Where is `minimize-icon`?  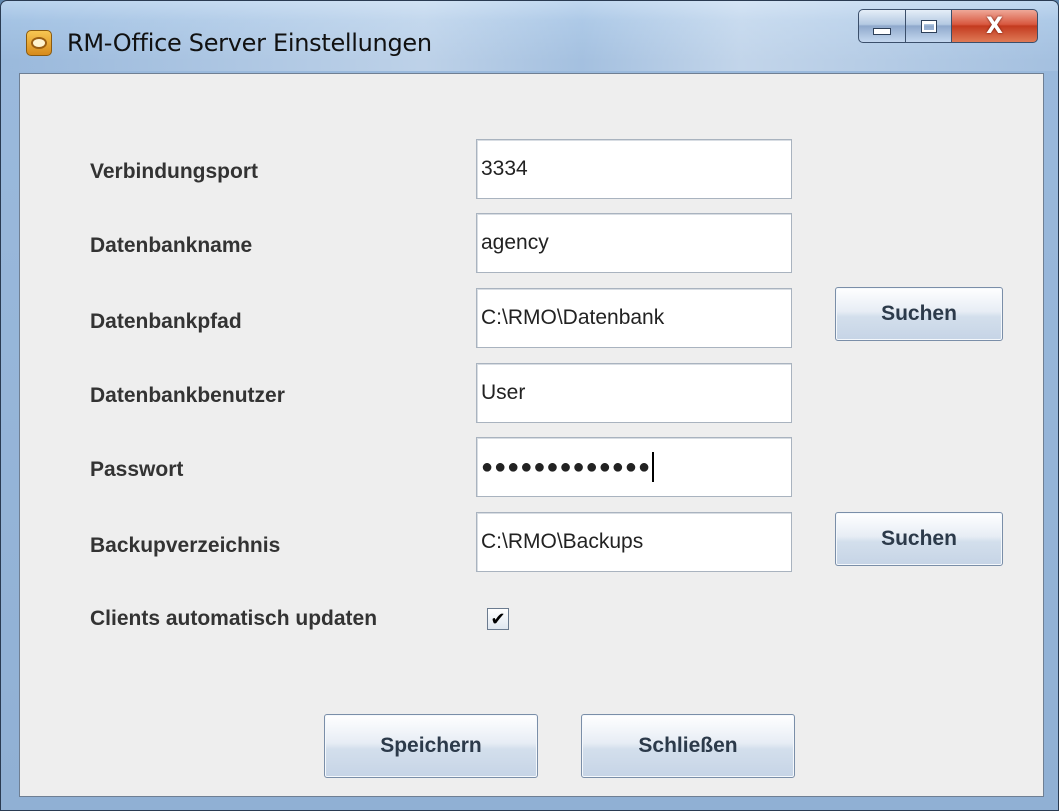 minimize-icon is located at coordinates (882, 31).